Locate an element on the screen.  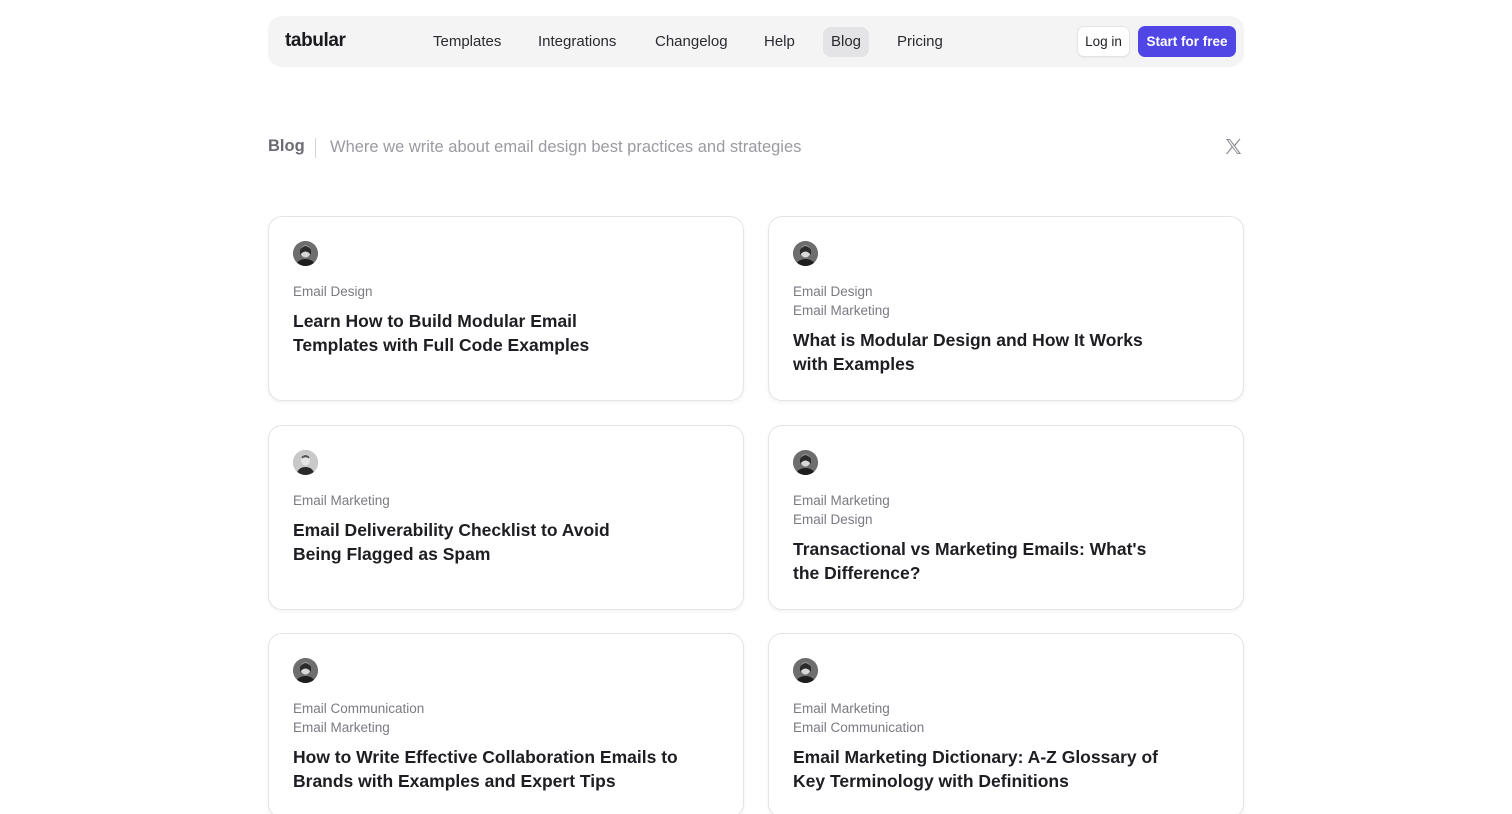
nav-link-help: Help is located at coordinates (779, 42).